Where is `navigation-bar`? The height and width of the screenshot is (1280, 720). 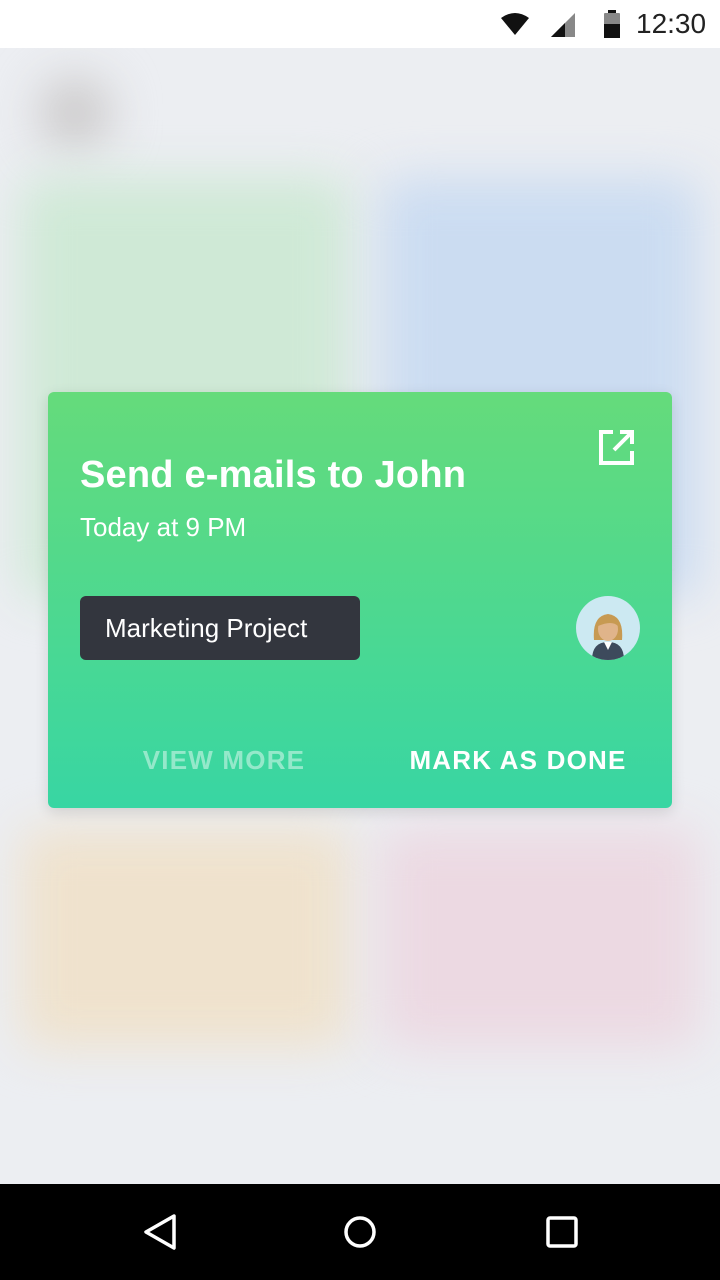
navigation-bar is located at coordinates (360, 1232).